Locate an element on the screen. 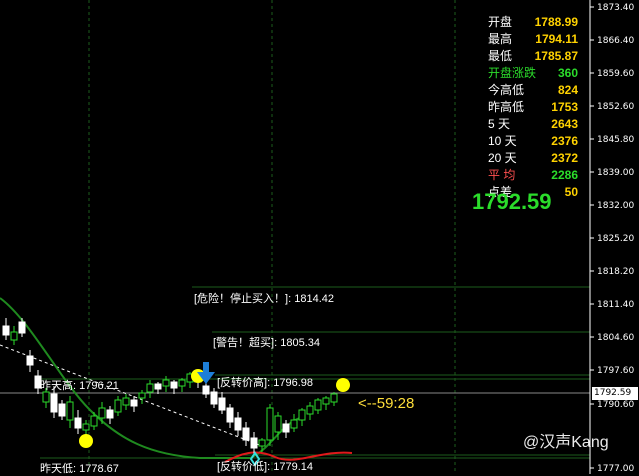  info-value: 50 is located at coordinates (571, 192).